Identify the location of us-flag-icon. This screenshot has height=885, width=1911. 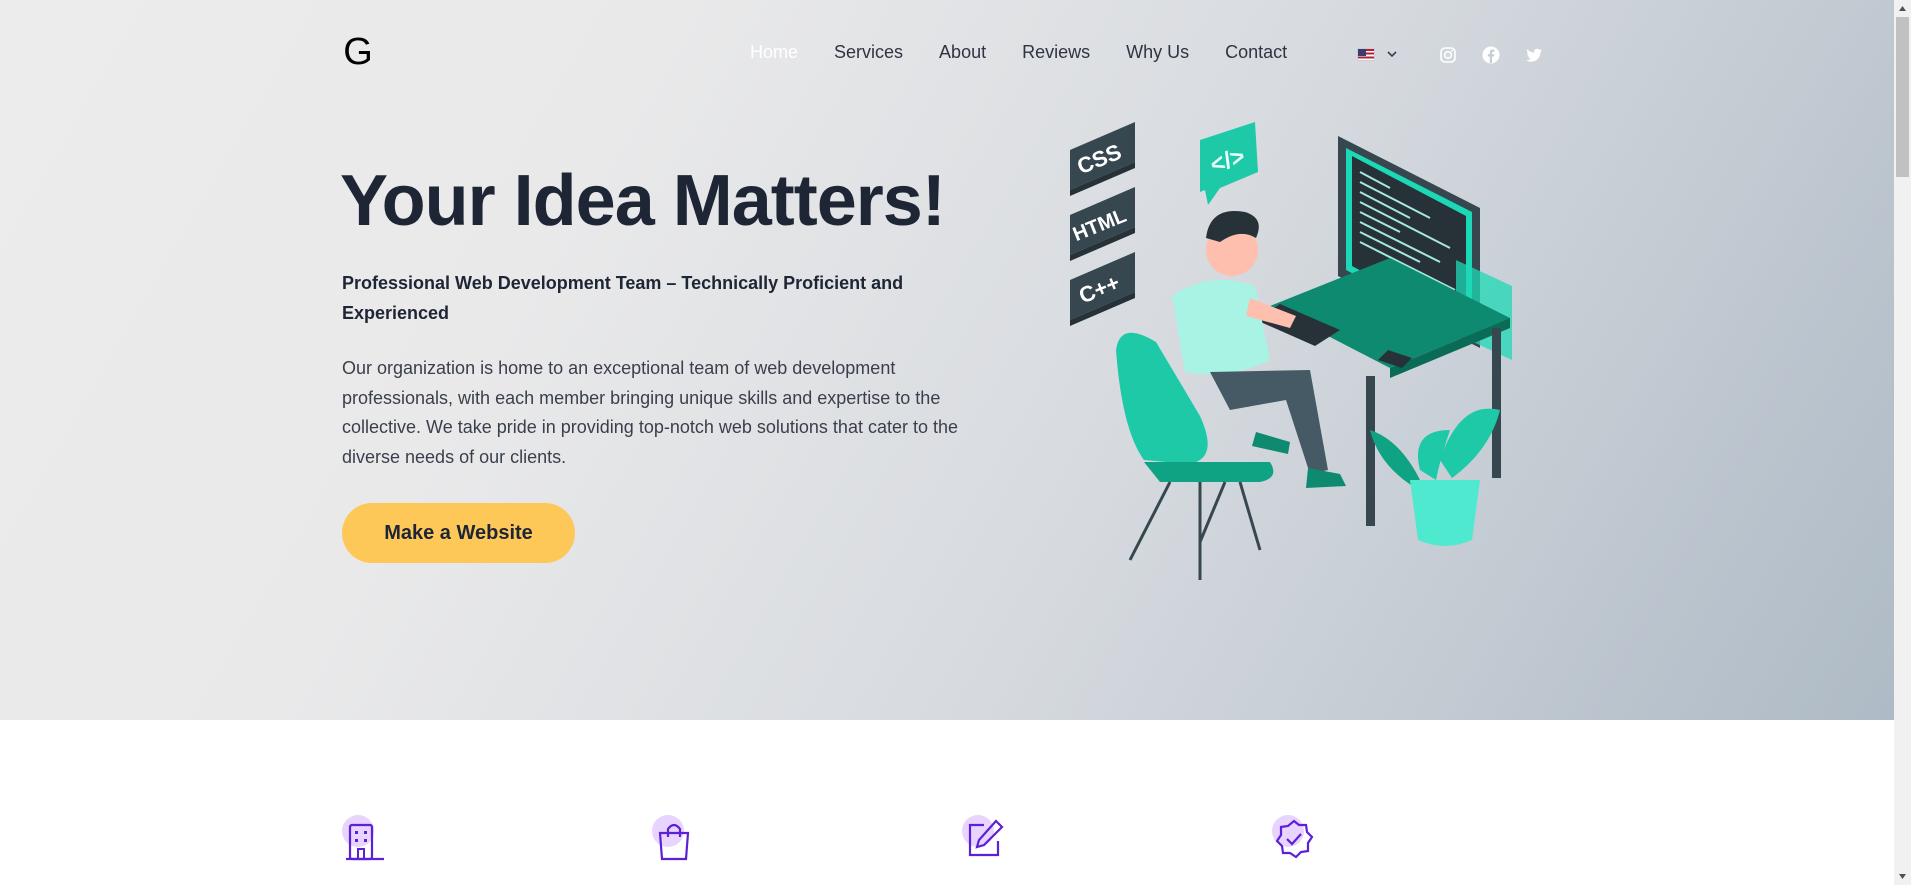
(1366, 54).